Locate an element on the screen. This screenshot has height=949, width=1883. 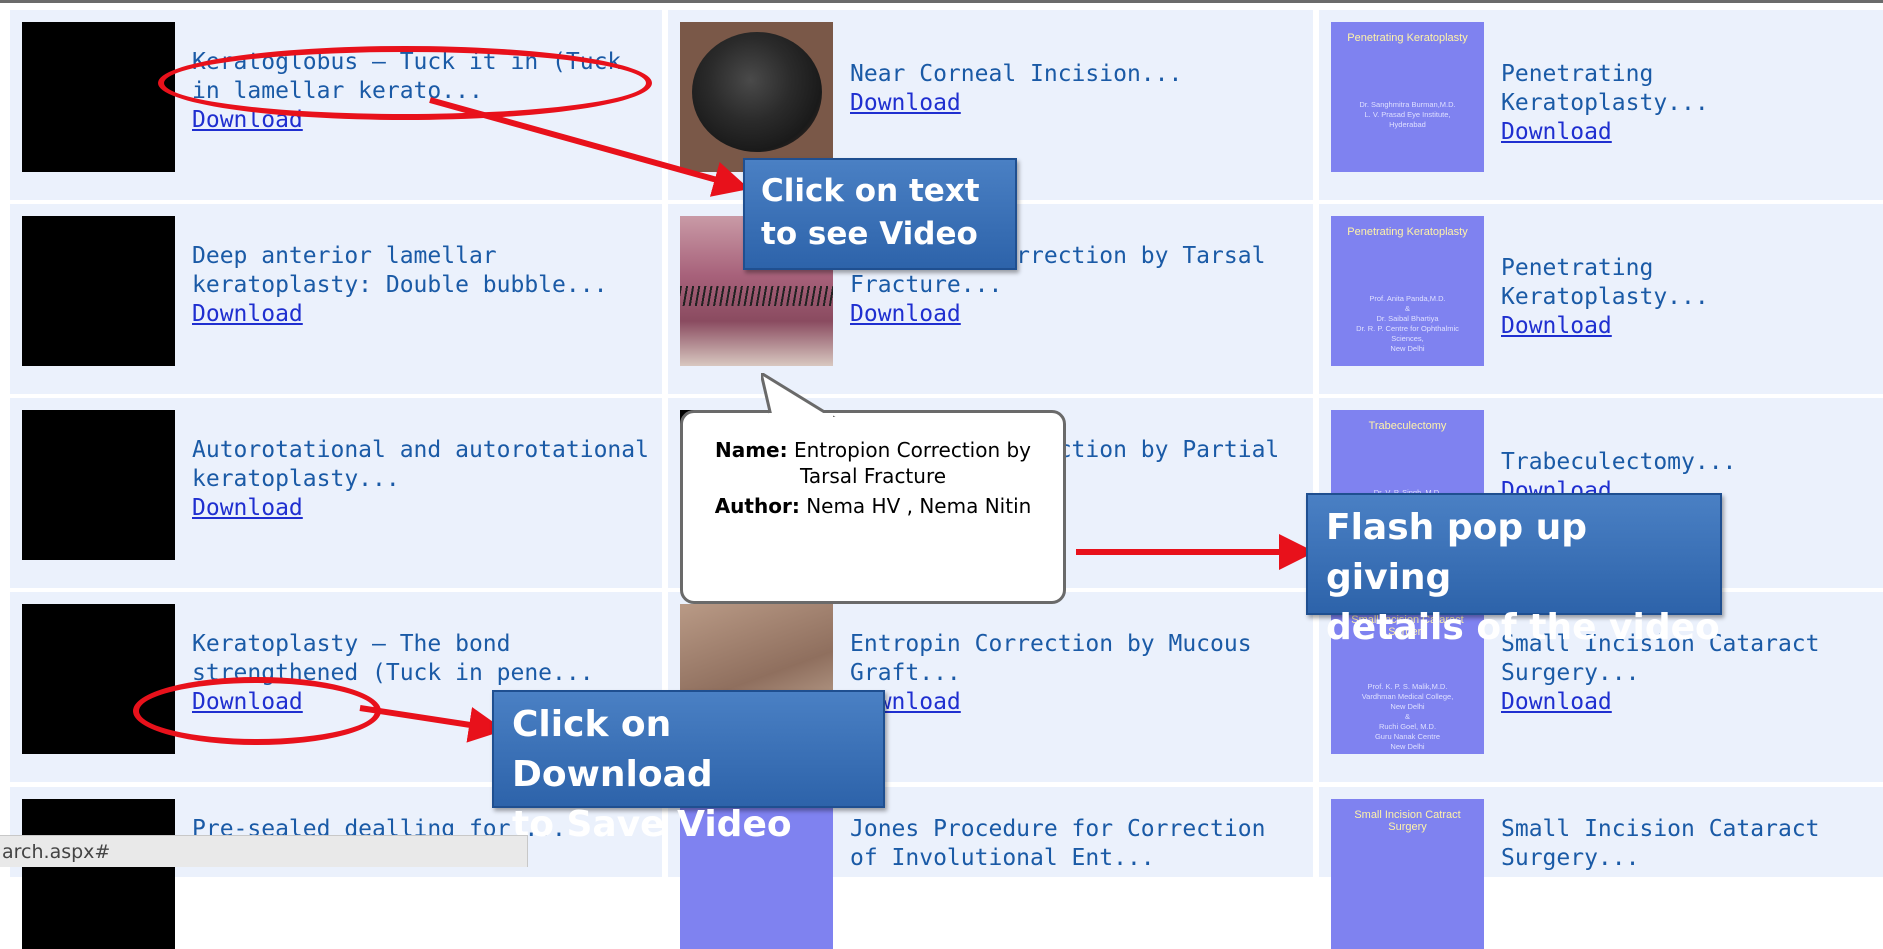
annotation-oval-download is located at coordinates (257, 711).